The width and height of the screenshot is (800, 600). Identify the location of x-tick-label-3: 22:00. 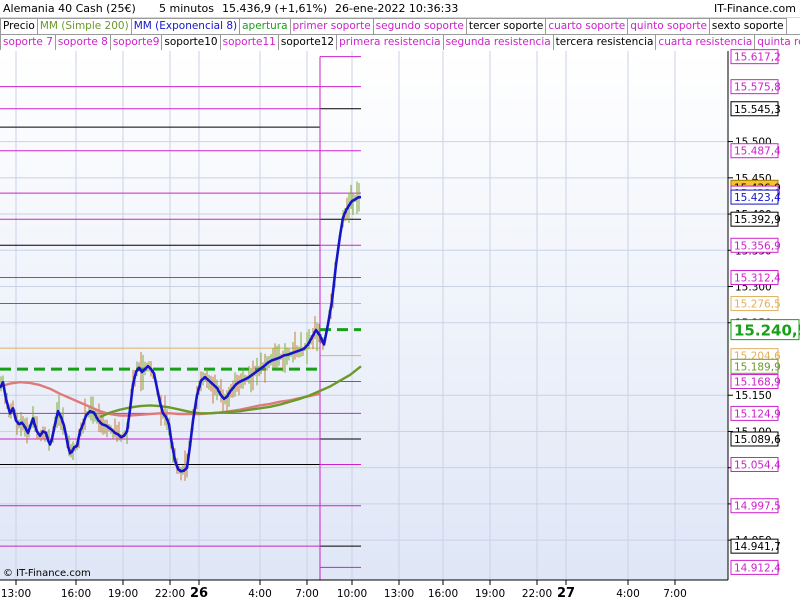
(170, 594).